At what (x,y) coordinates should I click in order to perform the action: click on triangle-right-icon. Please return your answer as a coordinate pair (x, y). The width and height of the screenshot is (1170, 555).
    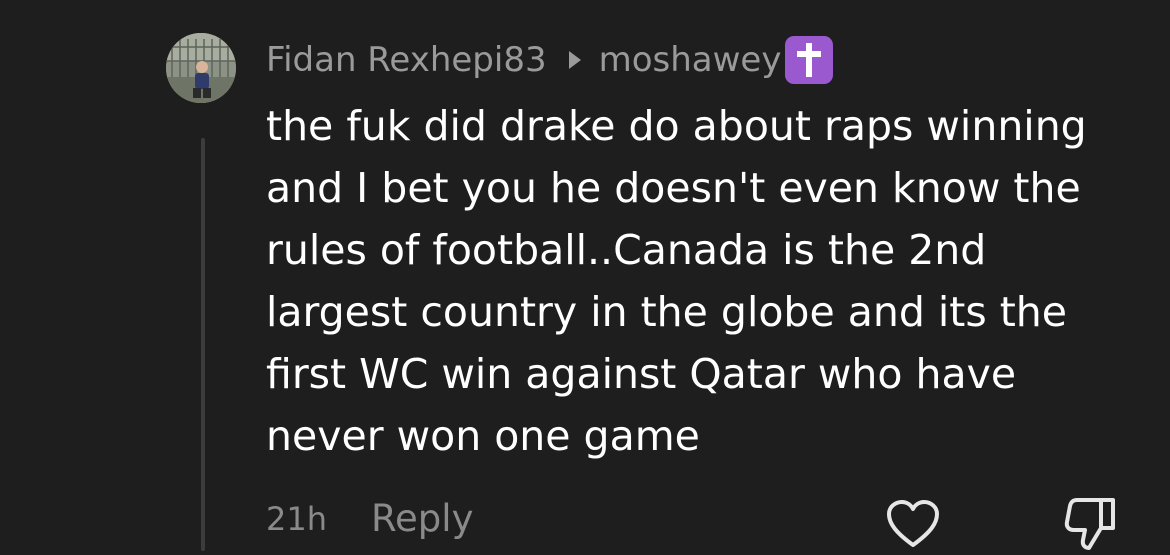
    Looking at the image, I should click on (574, 60).